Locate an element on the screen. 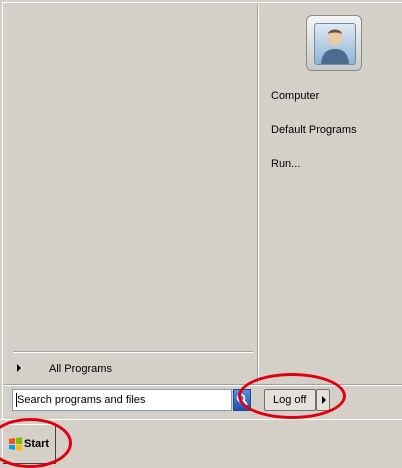 This screenshot has width=402, height=468. default-programs-link: Default Programs is located at coordinates (314, 130).